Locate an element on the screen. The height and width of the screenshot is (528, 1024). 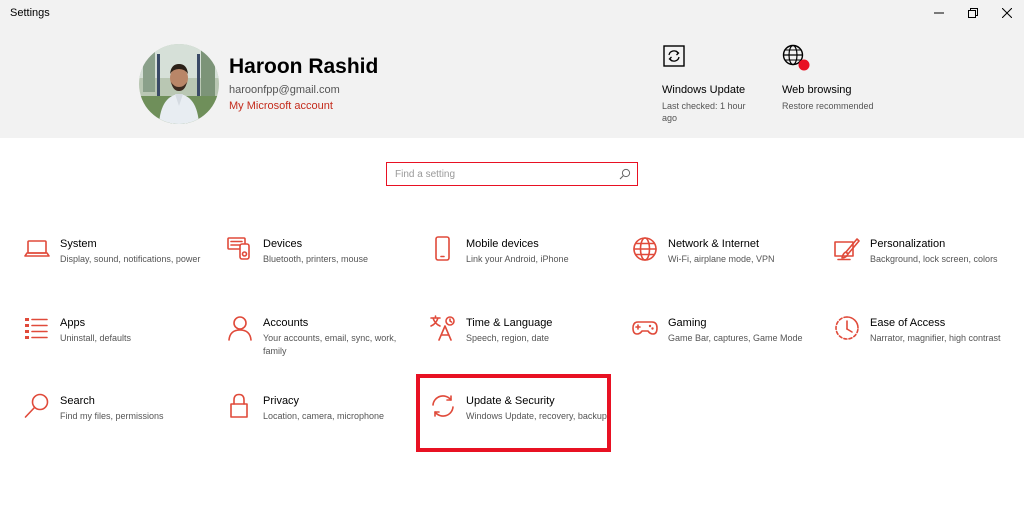
quick-action-subtitle: Restore recommended is located at coordinates (828, 106).